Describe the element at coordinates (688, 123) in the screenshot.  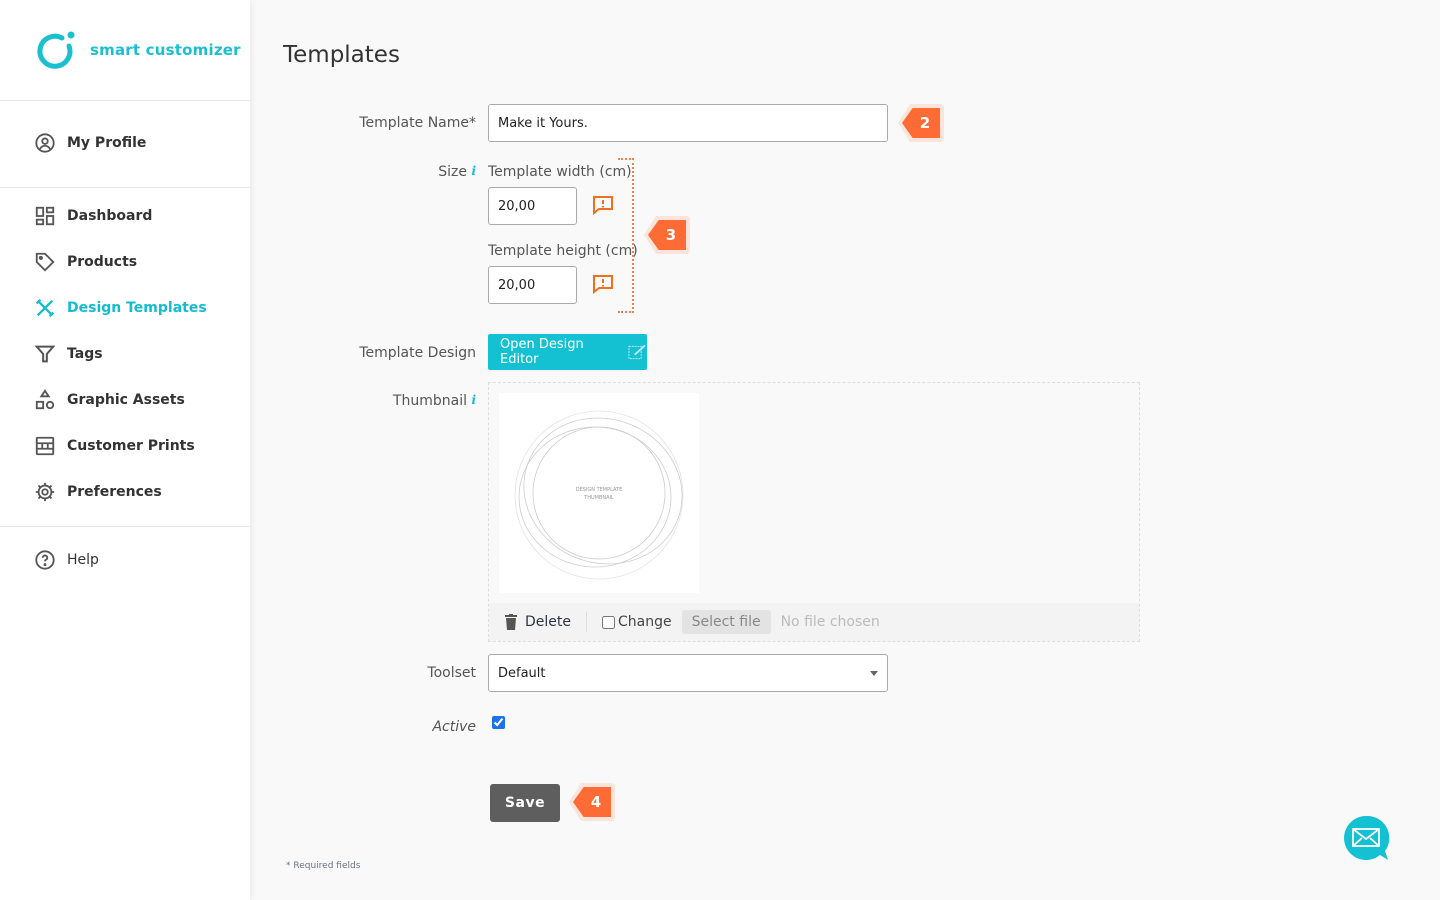
I see `template-name-input: Make it Yours.` at that location.